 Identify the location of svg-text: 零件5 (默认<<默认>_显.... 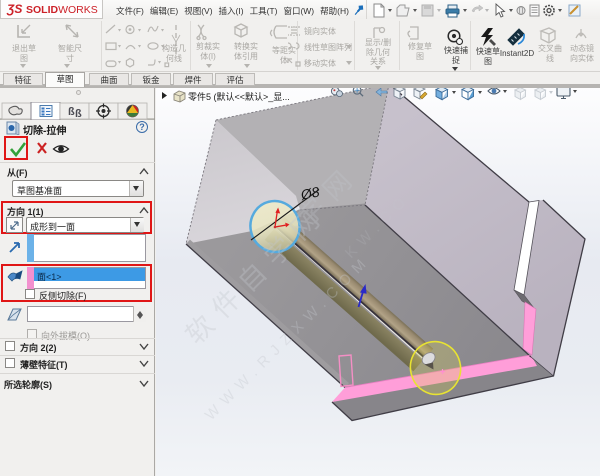
(239, 96).